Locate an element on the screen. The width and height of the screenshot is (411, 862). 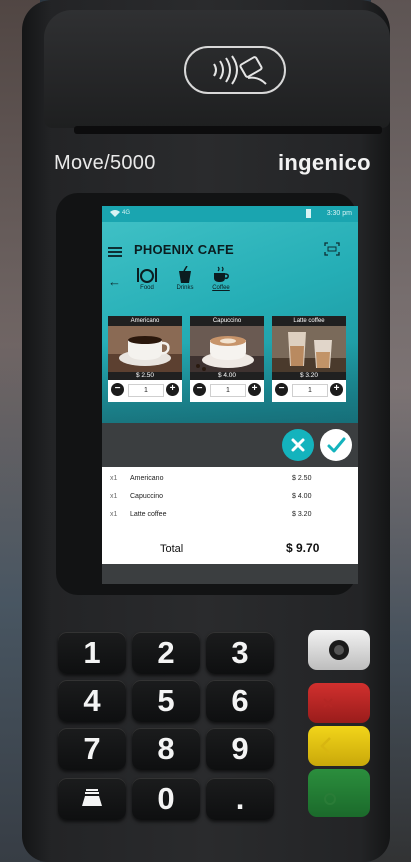
product-price: $ 4.00 is located at coordinates (227, 376).